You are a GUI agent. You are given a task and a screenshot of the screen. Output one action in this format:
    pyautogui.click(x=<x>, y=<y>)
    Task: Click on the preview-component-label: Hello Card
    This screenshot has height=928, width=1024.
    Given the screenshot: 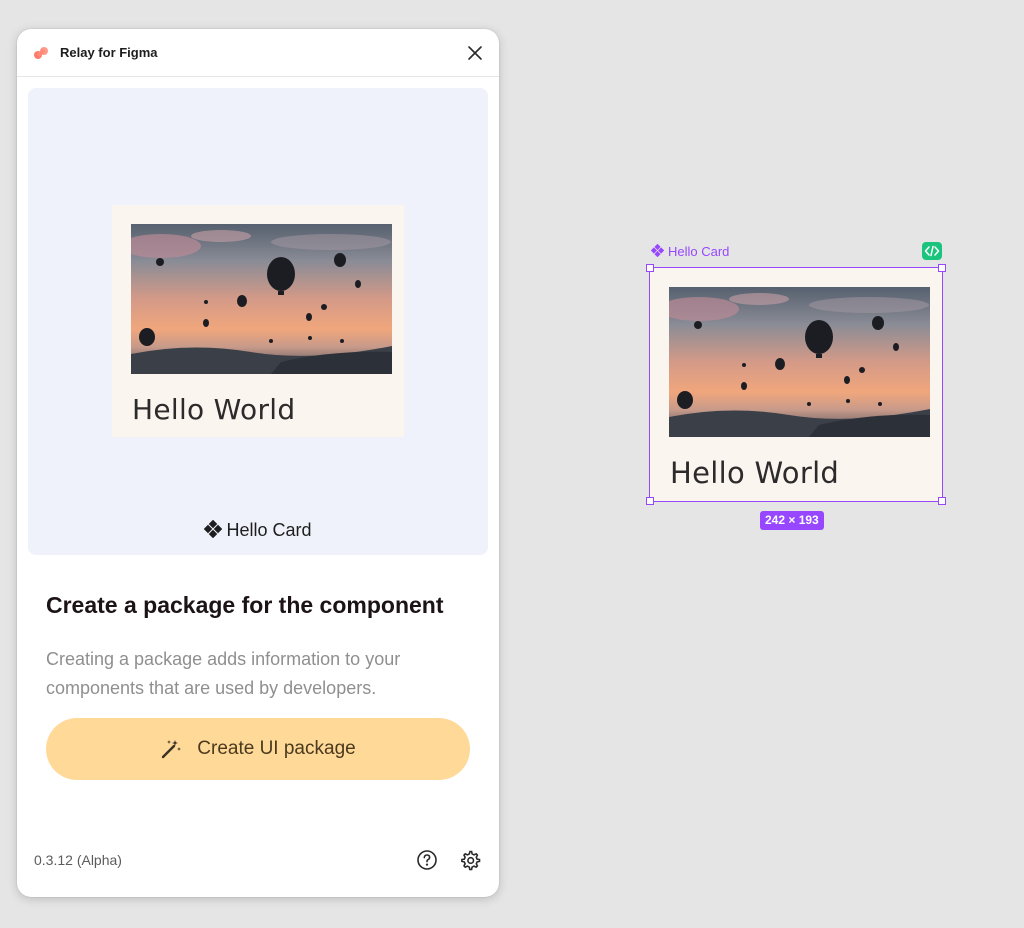 What is the action you would take?
    pyautogui.click(x=269, y=530)
    